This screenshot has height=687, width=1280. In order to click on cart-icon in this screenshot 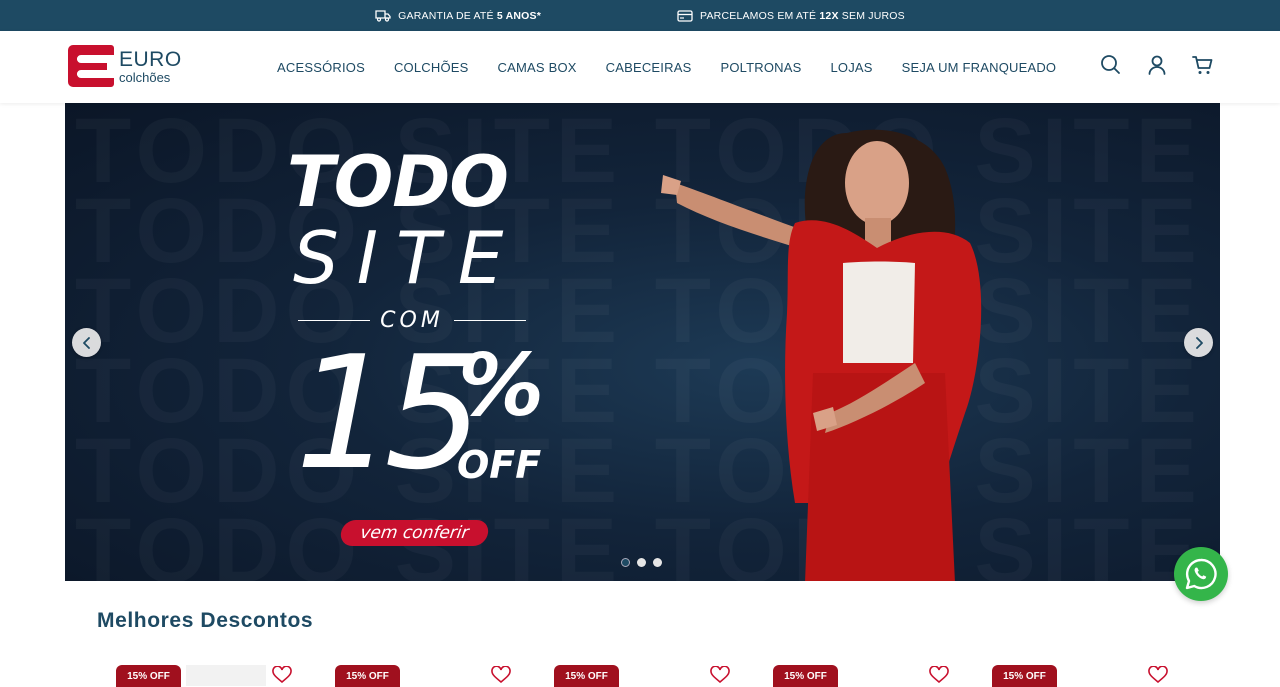, I will do `click(1203, 65)`.